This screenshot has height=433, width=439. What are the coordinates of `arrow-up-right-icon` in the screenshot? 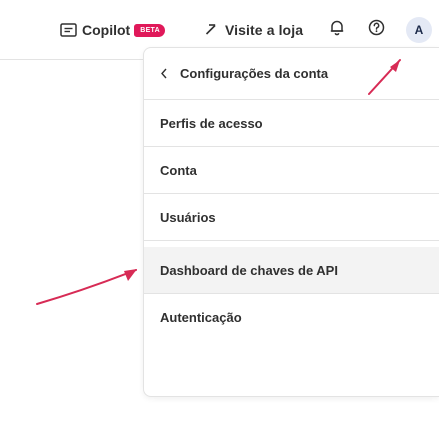 It's located at (211, 30).